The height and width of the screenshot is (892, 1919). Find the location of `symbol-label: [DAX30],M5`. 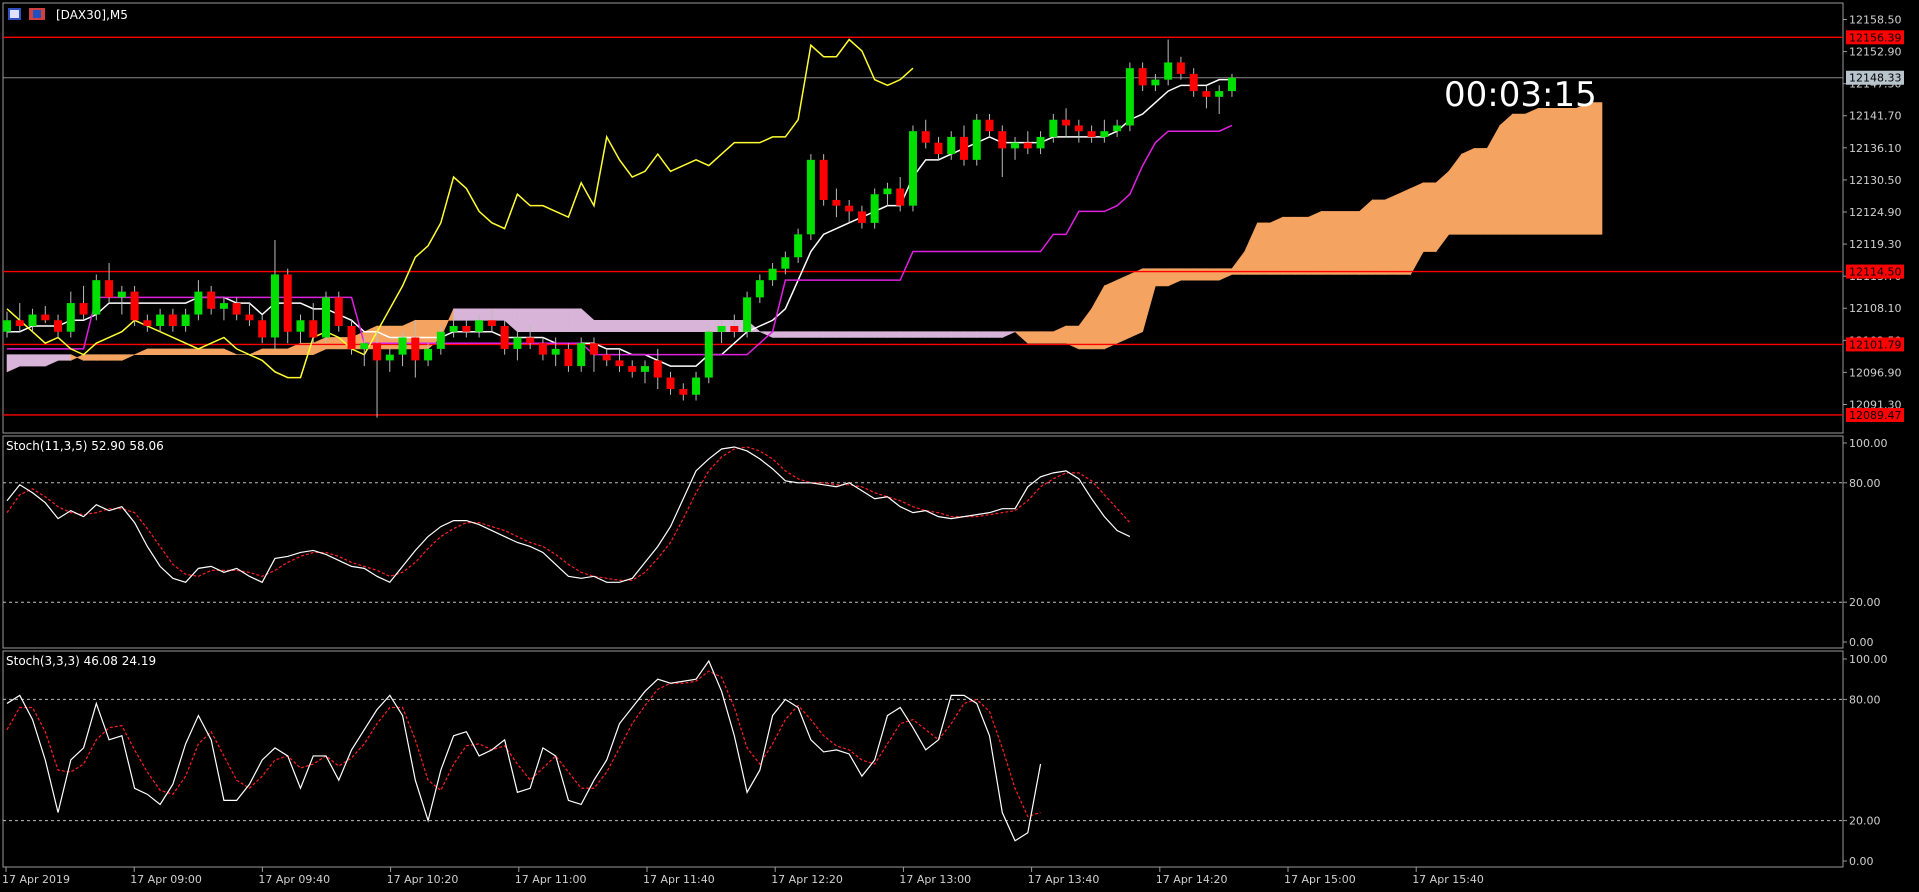

symbol-label: [DAX30],M5 is located at coordinates (92, 15).